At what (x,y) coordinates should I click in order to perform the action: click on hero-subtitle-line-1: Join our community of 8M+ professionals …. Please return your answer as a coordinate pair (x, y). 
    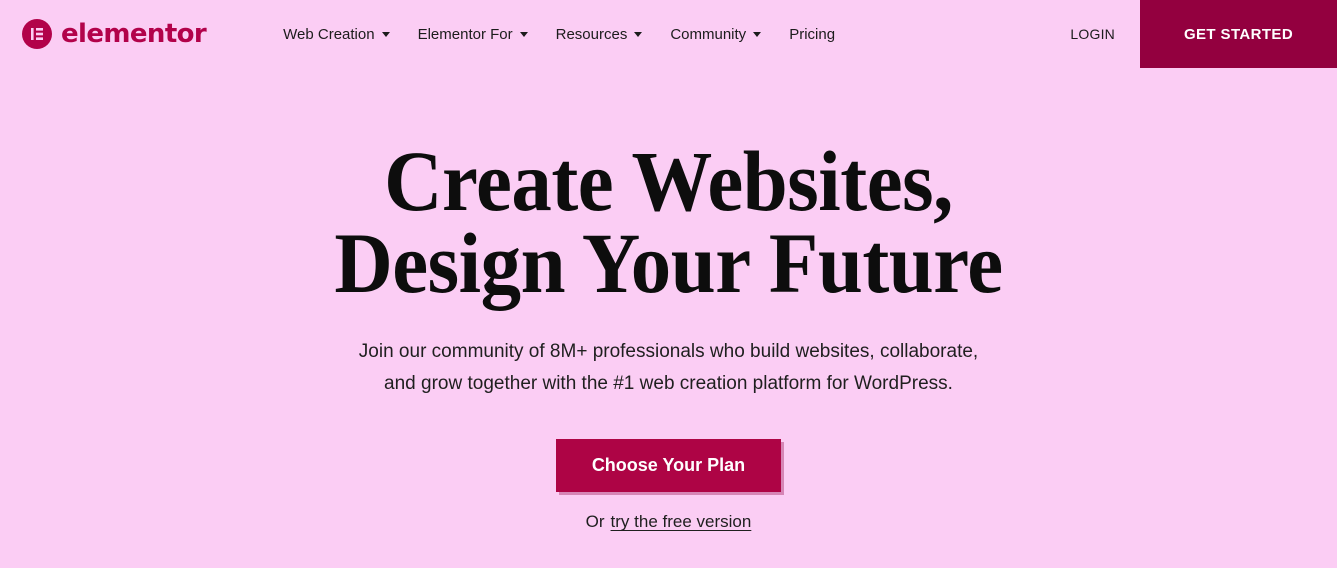
    Looking at the image, I should click on (668, 352).